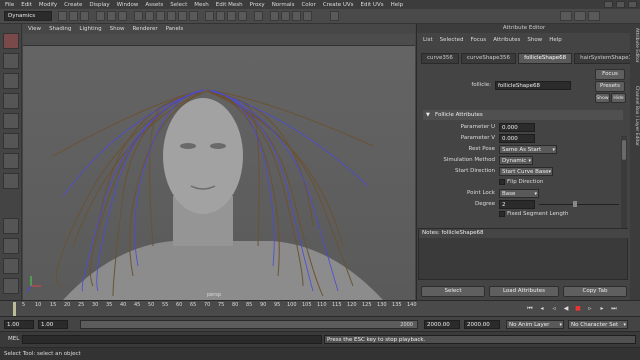 This screenshot has height=360, width=640. What do you see at coordinates (526, 171) in the screenshot?
I see `start-direction-dropdown: Start Curve Base` at bounding box center [526, 171].